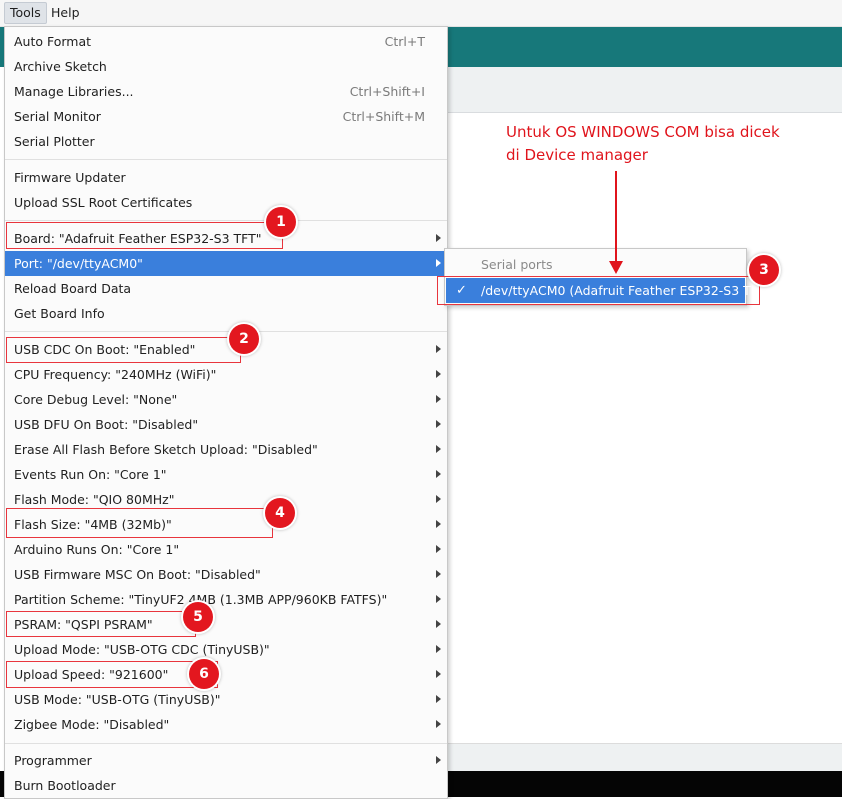  I want to click on menu-item-programmer: Programmer, so click(226, 760).